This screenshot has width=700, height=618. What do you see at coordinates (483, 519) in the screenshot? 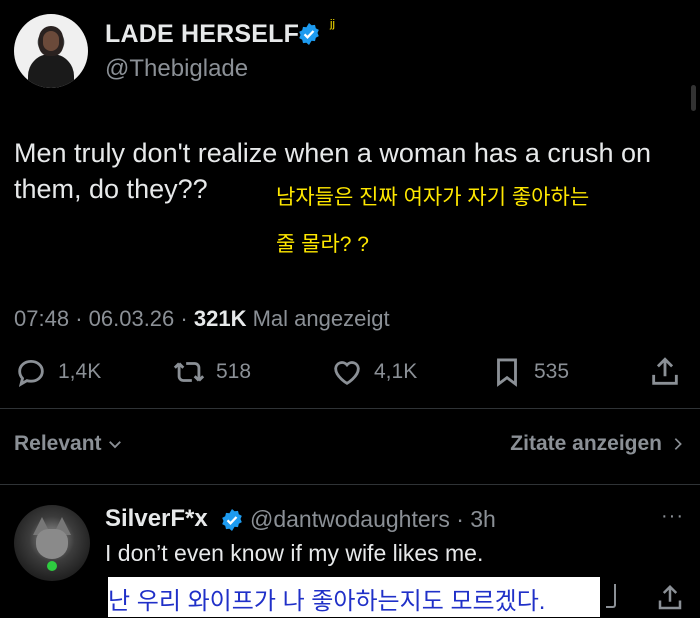
I see `reply-time: 3h` at bounding box center [483, 519].